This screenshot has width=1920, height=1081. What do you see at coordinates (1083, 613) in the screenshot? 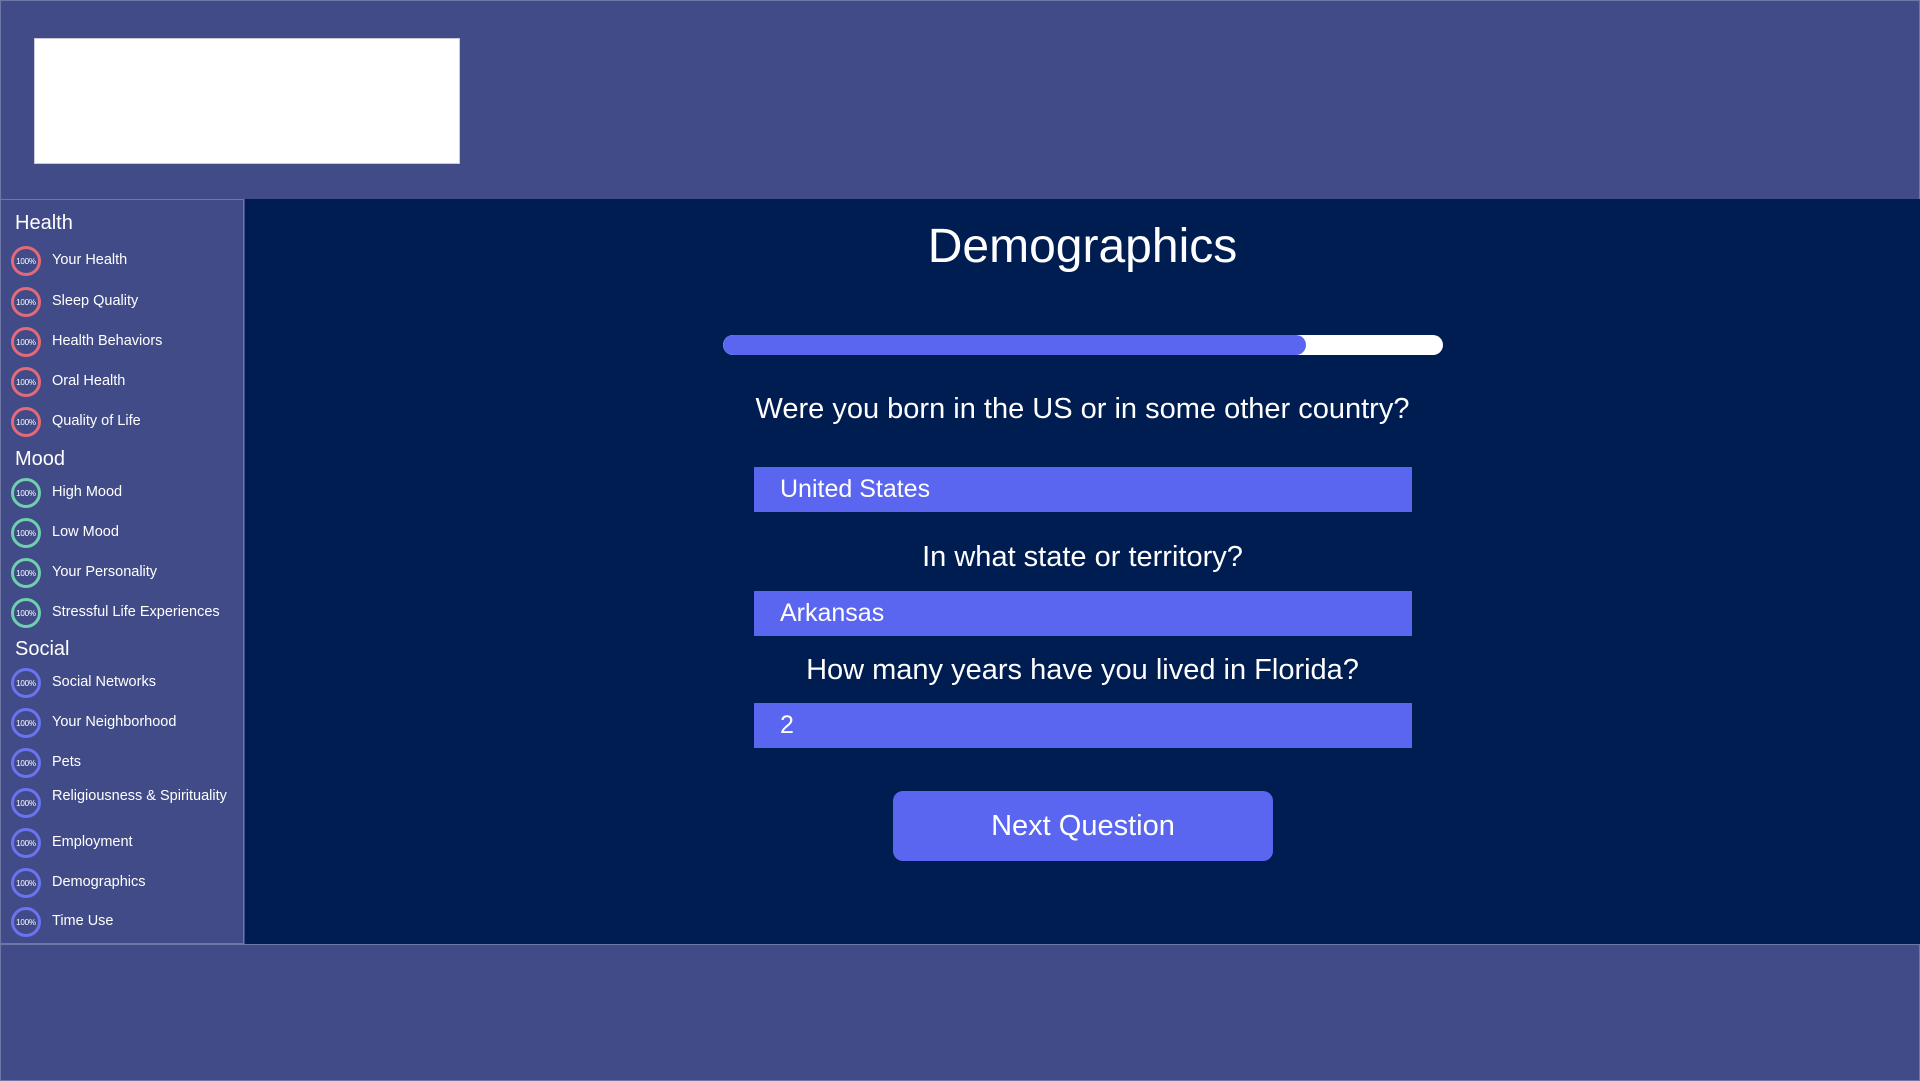
I see `answer-state-select: Arkansas` at bounding box center [1083, 613].